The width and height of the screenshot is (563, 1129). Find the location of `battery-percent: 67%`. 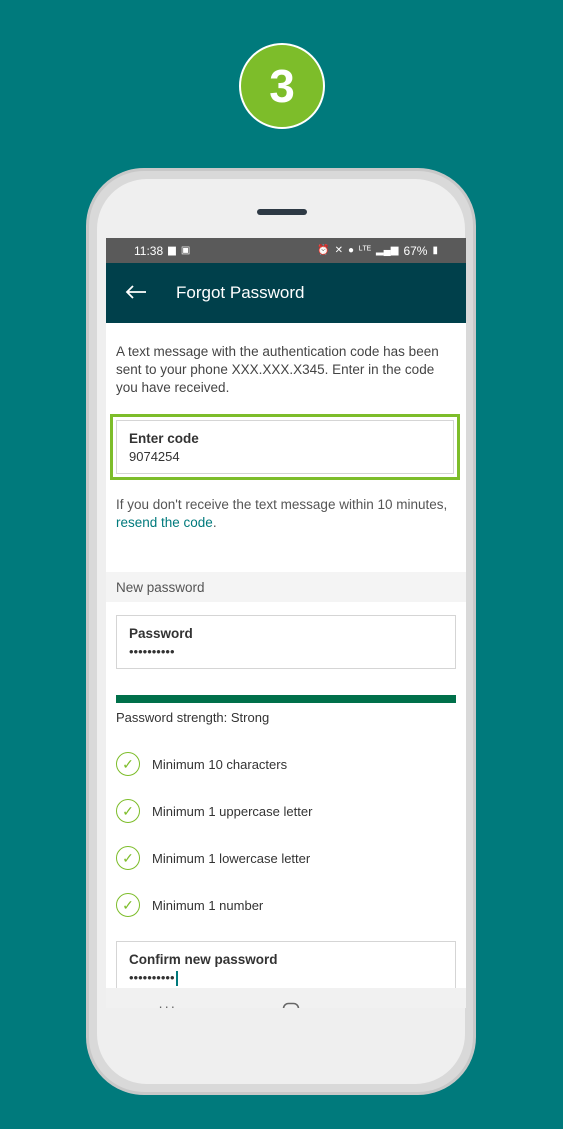

battery-percent: 67% is located at coordinates (415, 250).